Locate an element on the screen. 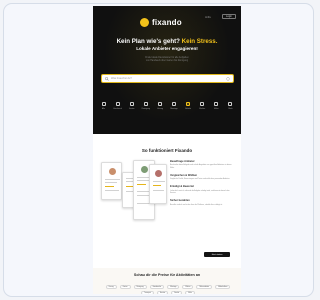 Image resolution: width=320 pixels, height=300 pixels. grid-icon is located at coordinates (103, 104).